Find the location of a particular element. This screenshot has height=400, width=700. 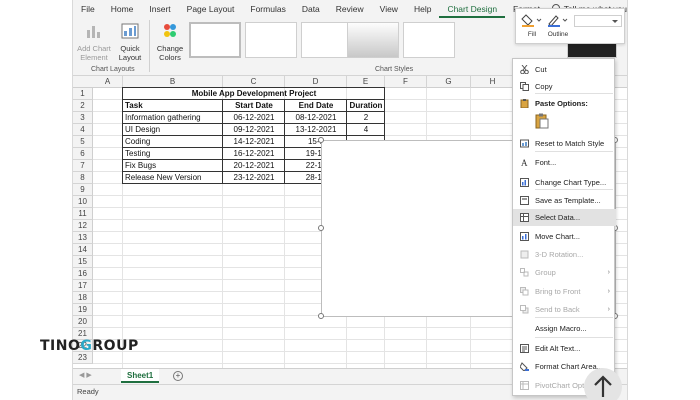

logo-part-3: ROUP is located at coordinates (115, 346).